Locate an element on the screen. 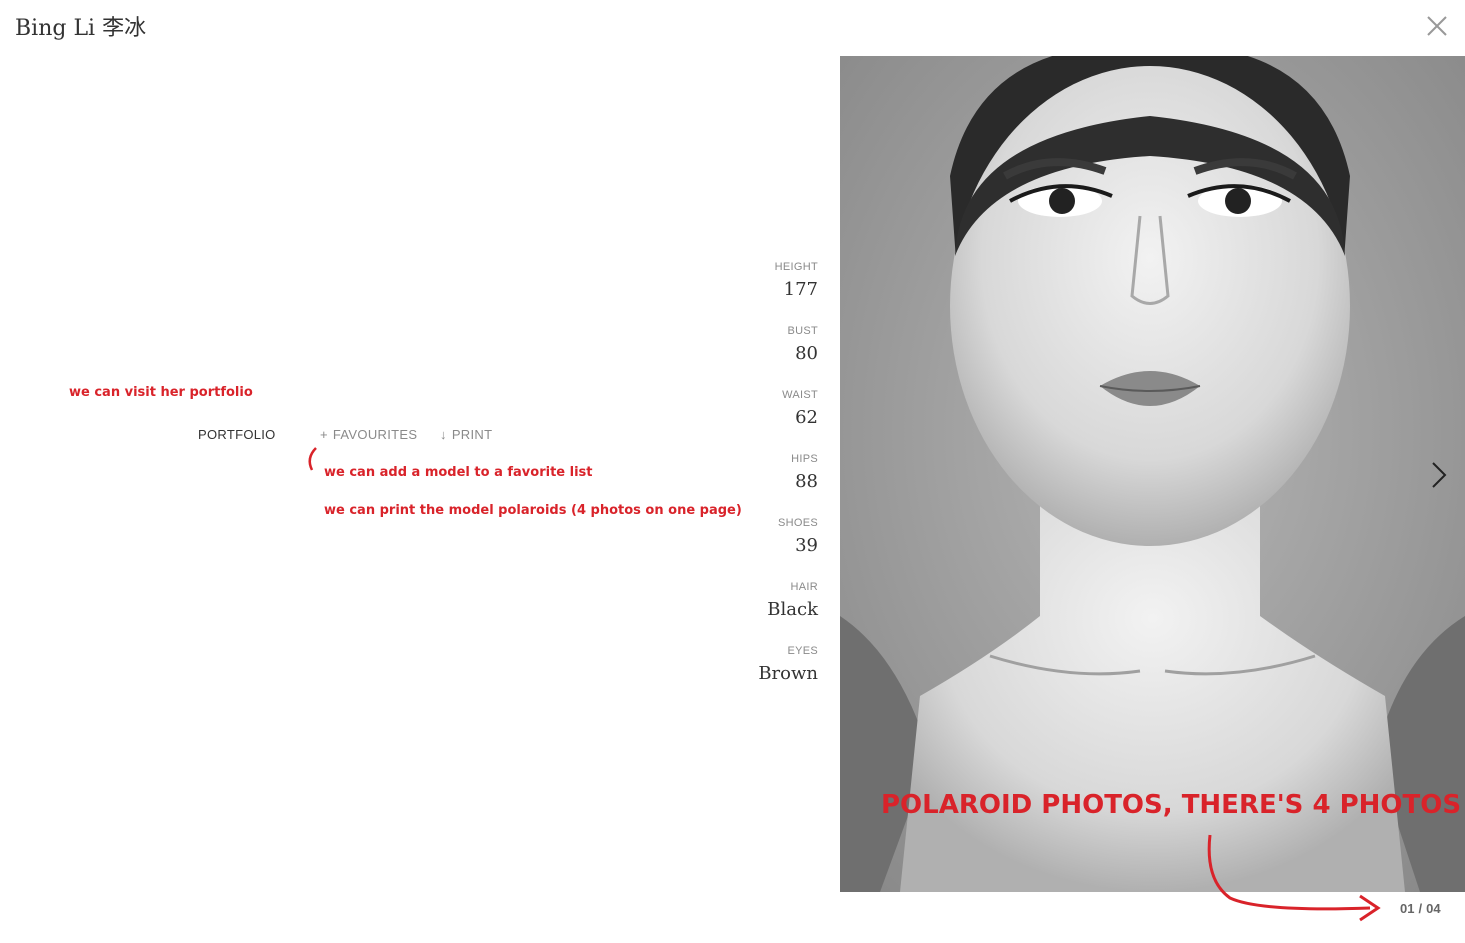 The height and width of the screenshot is (943, 1465). stat-eyes: EYES Brown is located at coordinates (788, 665).